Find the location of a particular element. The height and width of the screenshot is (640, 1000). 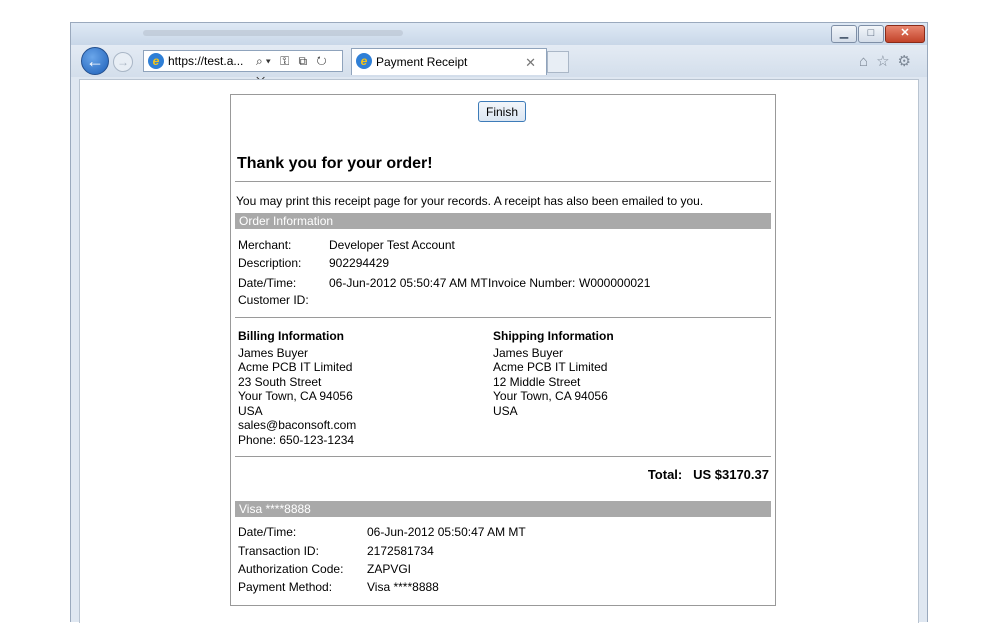

forward-button: → is located at coordinates (123, 62).